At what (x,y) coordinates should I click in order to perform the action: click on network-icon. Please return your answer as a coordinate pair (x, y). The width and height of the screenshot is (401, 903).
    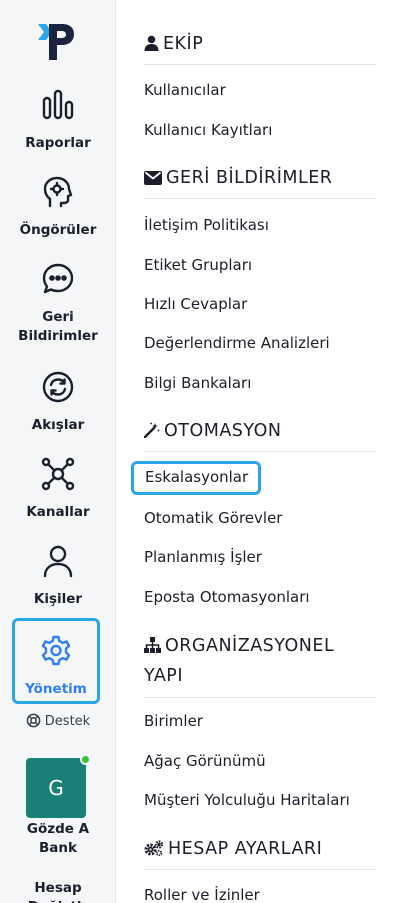
    Looking at the image, I should click on (58, 476).